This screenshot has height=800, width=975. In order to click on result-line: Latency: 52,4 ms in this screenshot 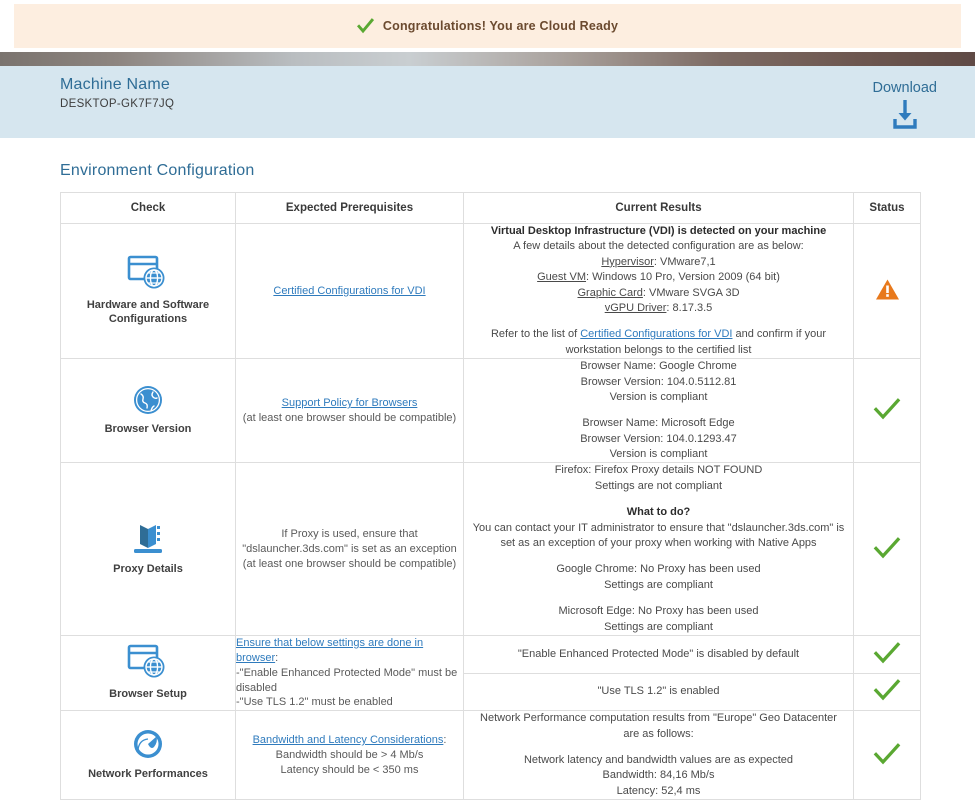, I will do `click(658, 790)`.